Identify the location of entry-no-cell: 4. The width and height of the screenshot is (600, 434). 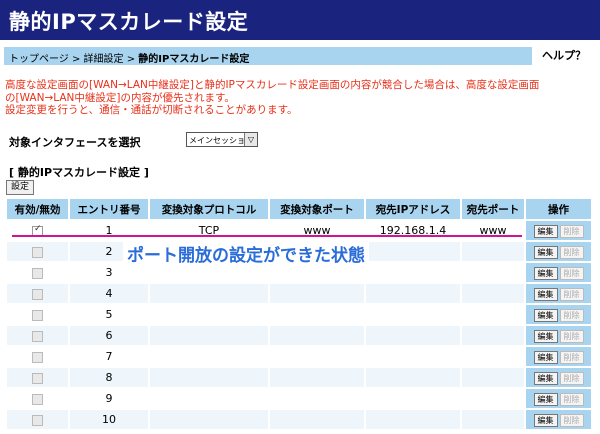
(109, 293).